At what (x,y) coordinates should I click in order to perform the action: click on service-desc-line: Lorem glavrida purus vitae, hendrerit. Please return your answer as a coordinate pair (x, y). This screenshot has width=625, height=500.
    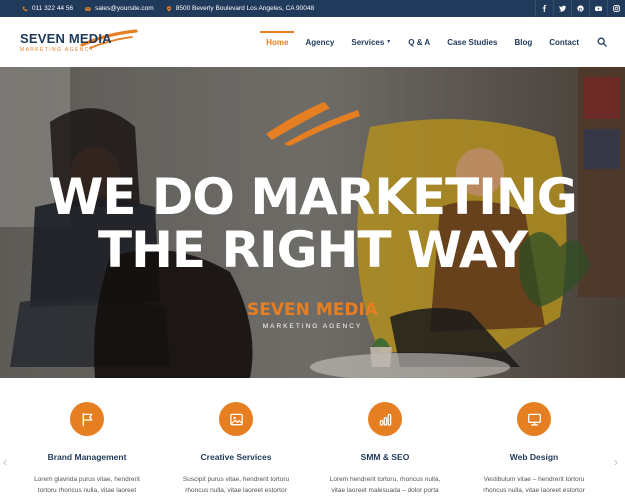
    Looking at the image, I should click on (87, 479).